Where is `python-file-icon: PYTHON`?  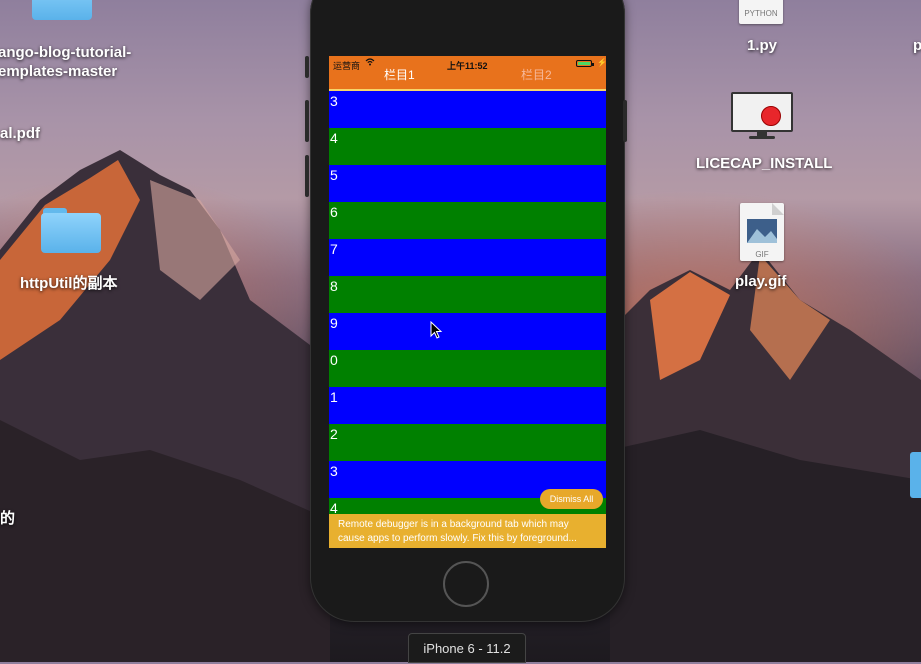
python-file-icon: PYTHON is located at coordinates (761, 12).